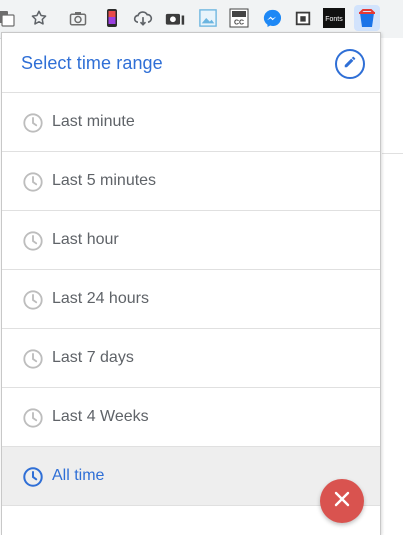 This screenshot has height=535, width=403. Describe the element at coordinates (272, 18) in the screenshot. I see `messenger-icon` at that location.